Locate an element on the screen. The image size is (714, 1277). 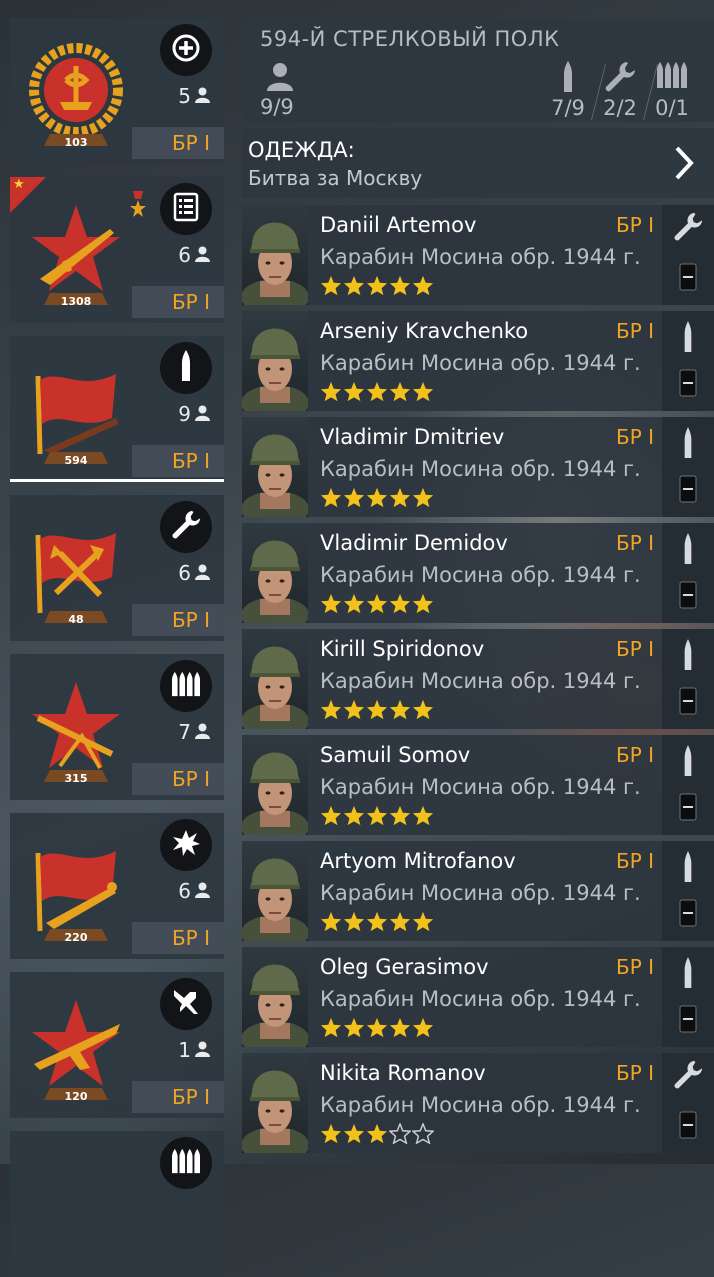
outfit-label: ОДЕЖДА: is located at coordinates (301, 150).